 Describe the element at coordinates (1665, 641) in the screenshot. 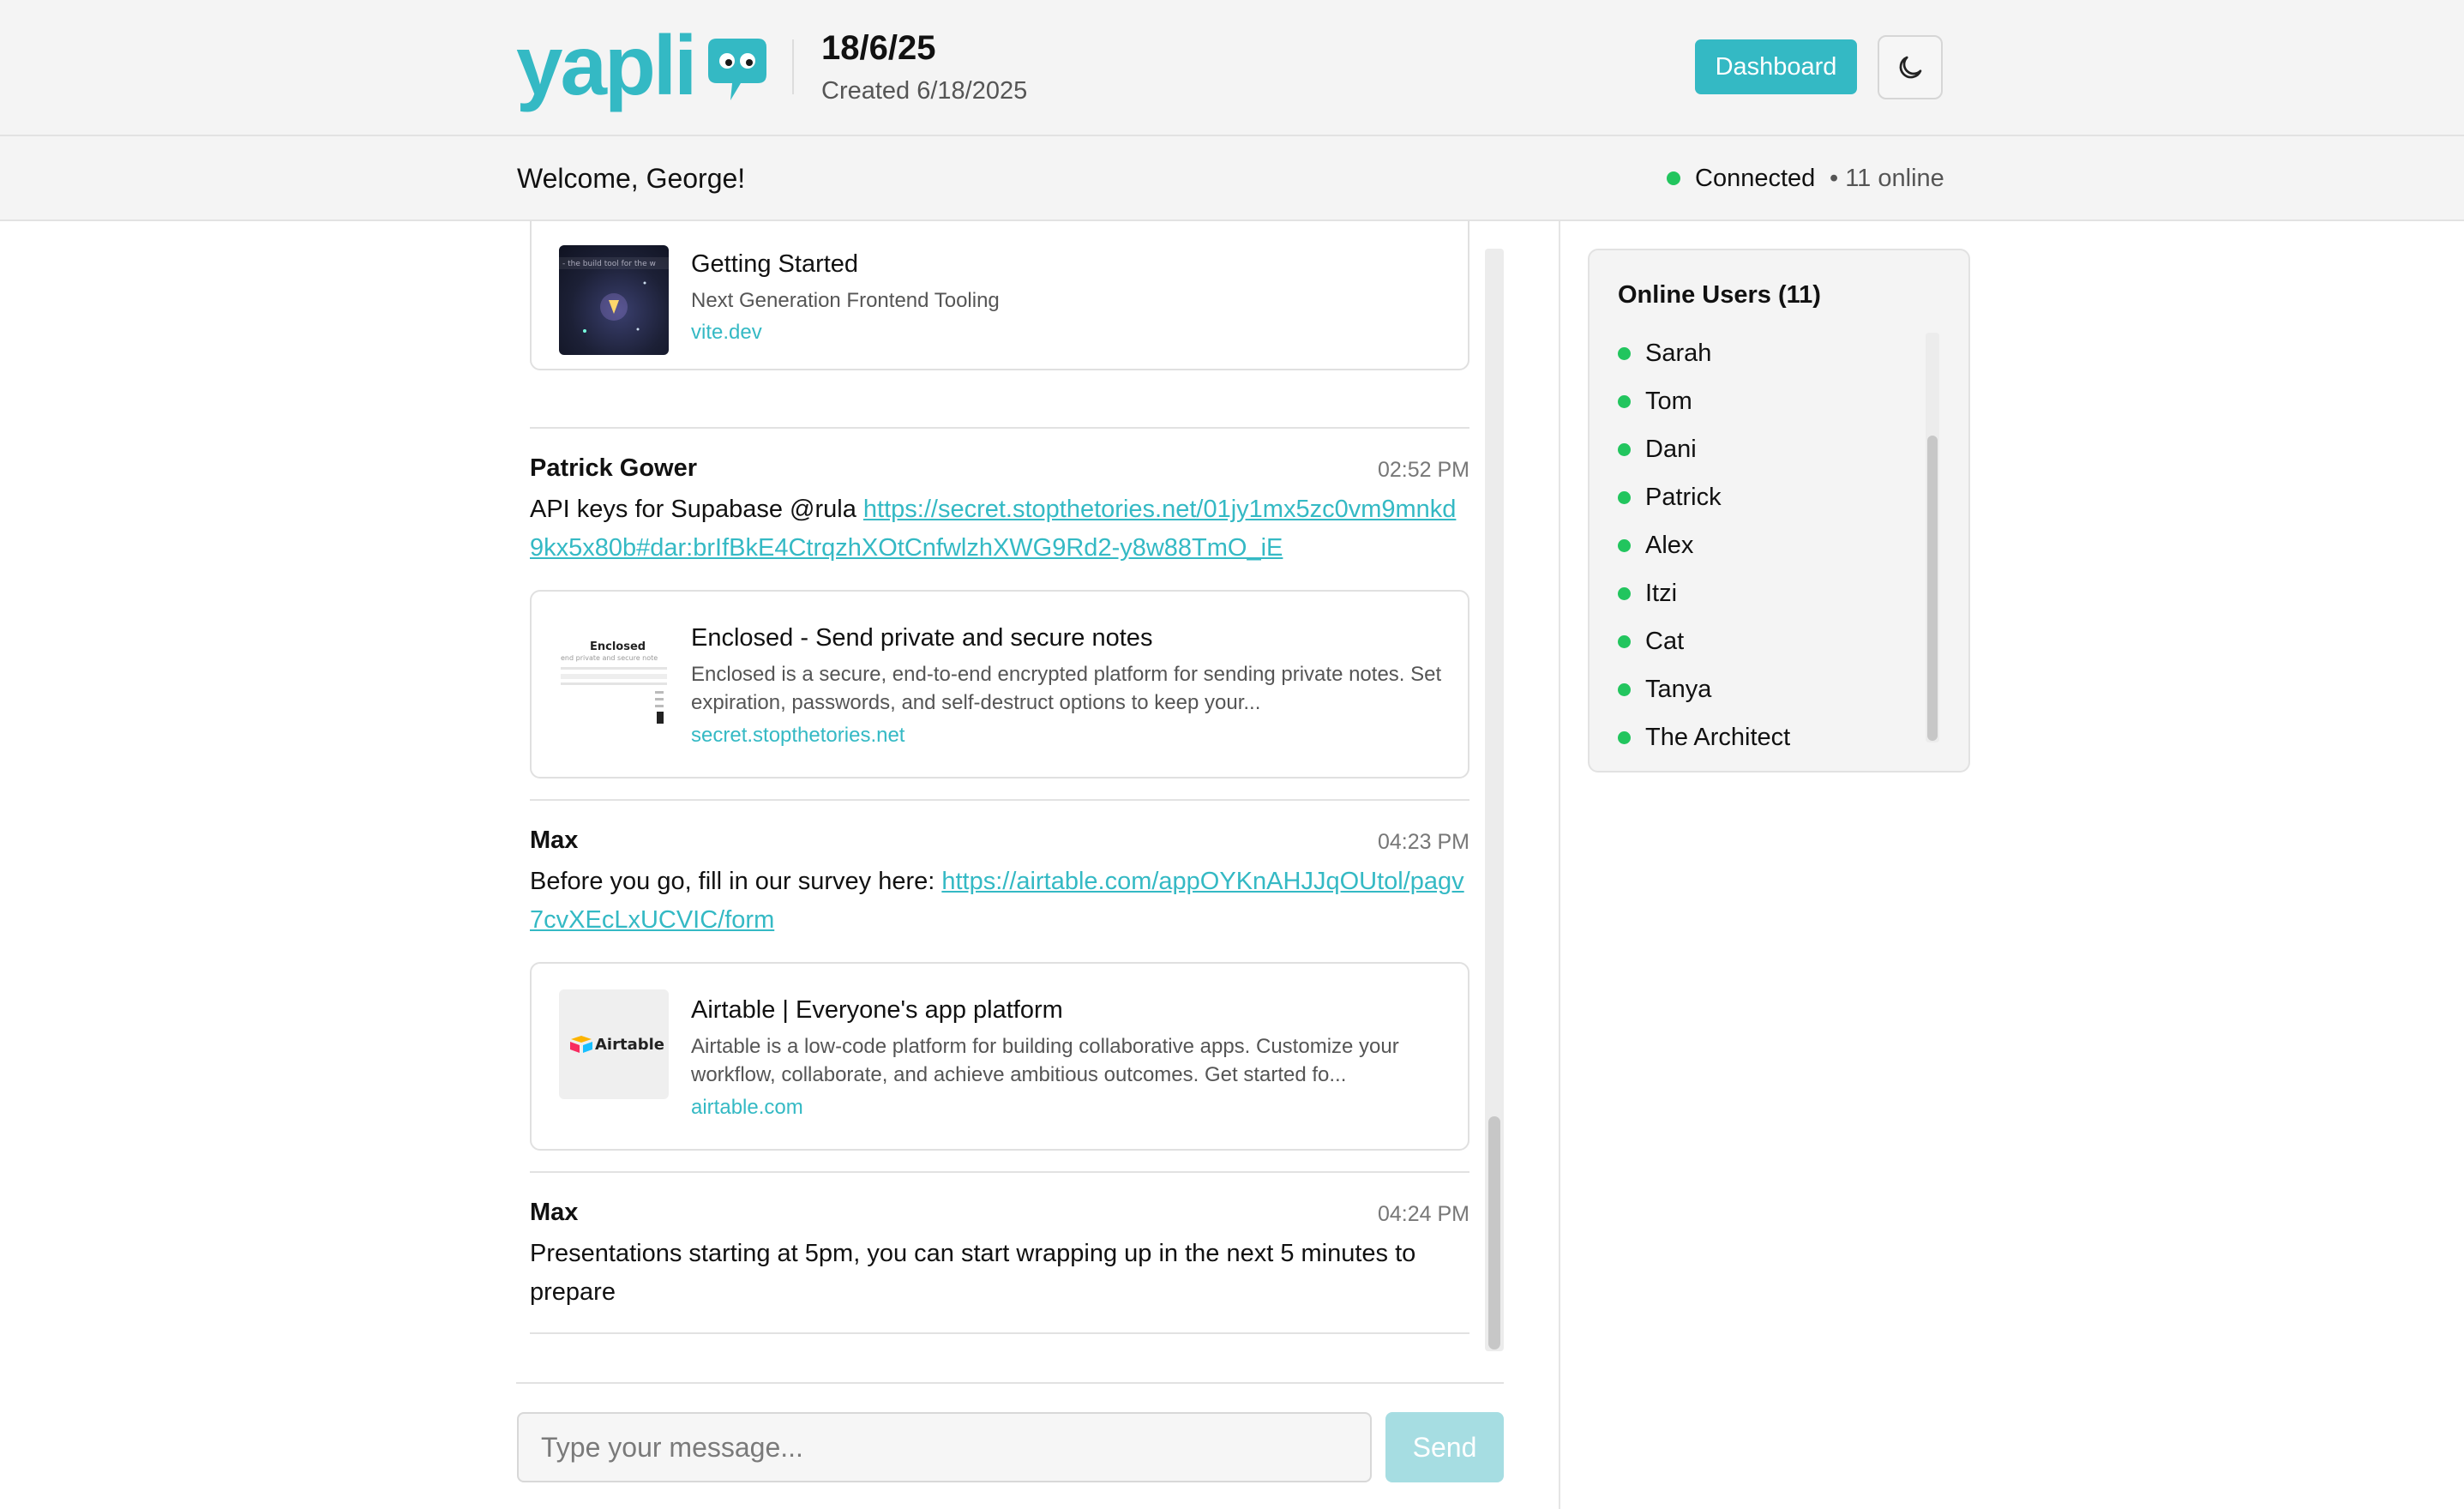

I see `user-name: Cat` at that location.